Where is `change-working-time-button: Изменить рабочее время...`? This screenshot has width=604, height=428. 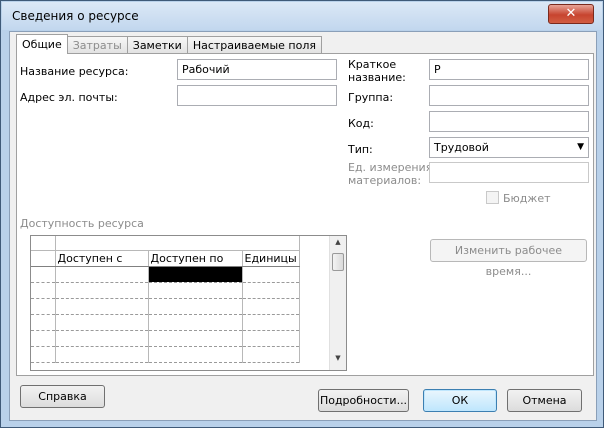 change-working-time-button: Изменить рабочее время... is located at coordinates (508, 258).